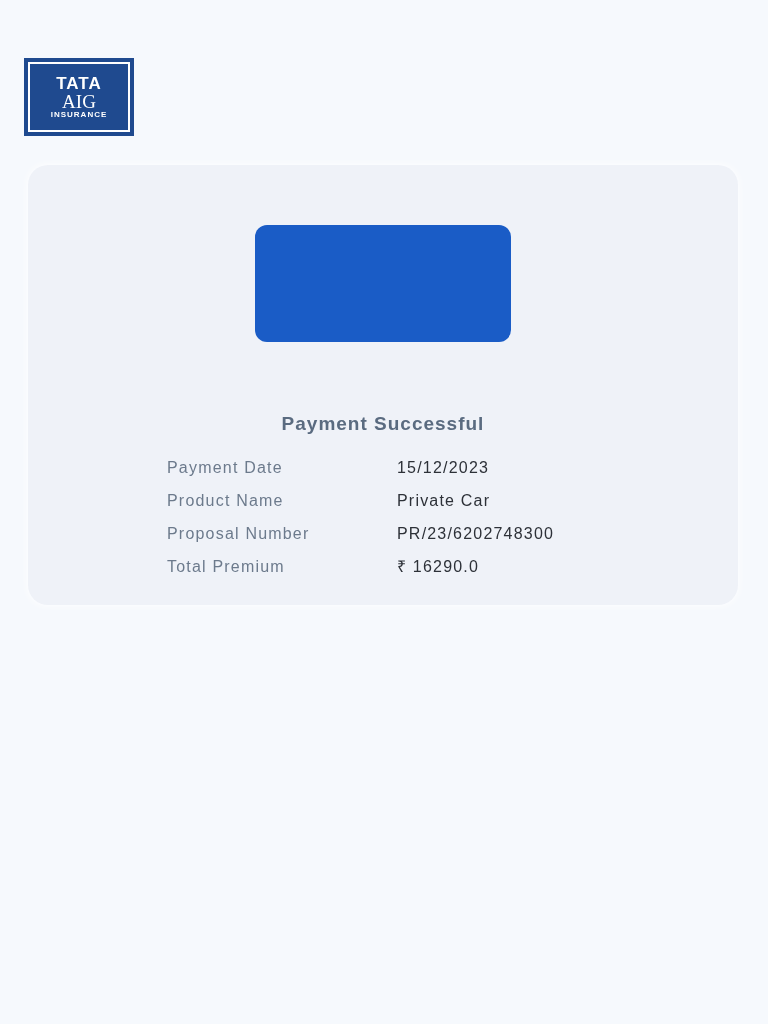  What do you see at coordinates (476, 534) in the screenshot?
I see `detail-value: PR/23/6202748300` at bounding box center [476, 534].